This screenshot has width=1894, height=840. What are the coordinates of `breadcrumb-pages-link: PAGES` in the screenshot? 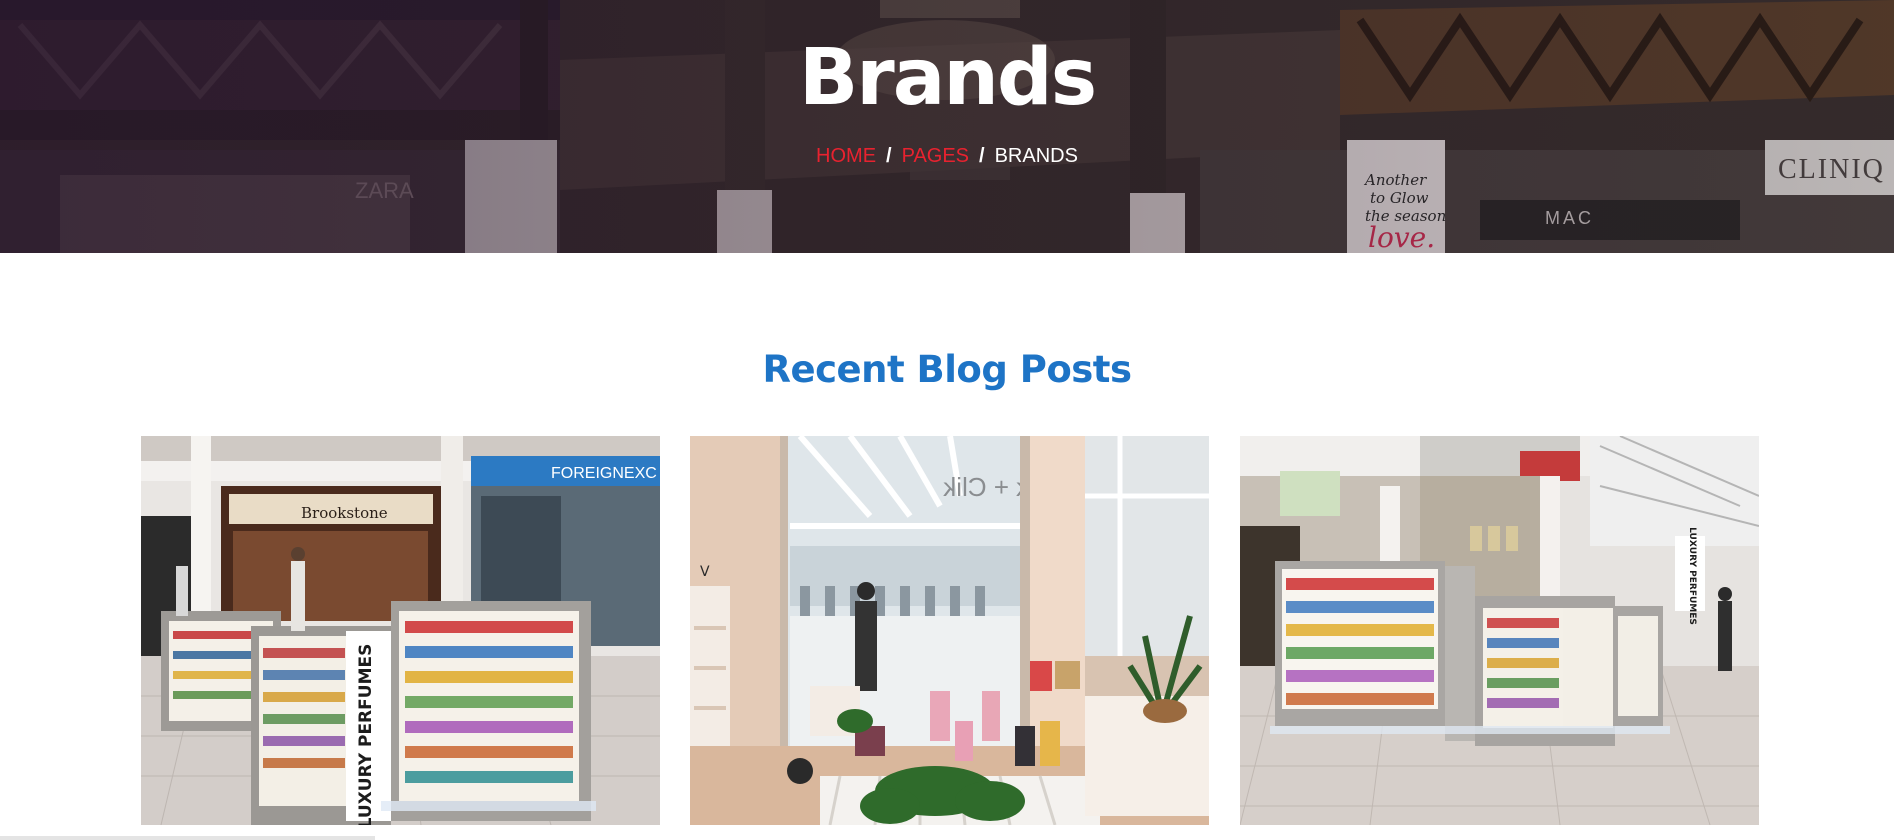 It's located at (935, 156).